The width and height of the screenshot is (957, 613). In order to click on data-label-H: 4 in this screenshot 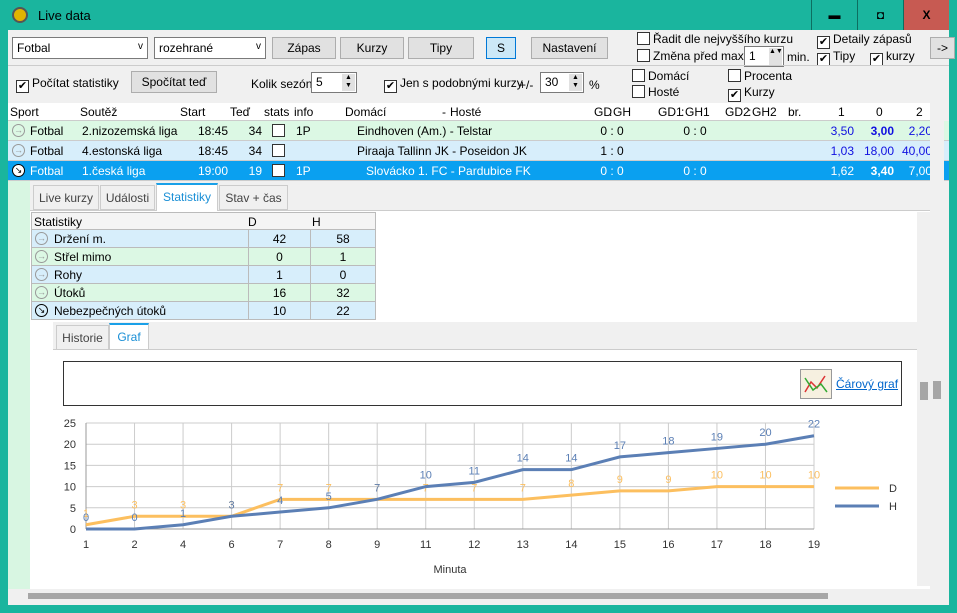, I will do `click(280, 501)`.